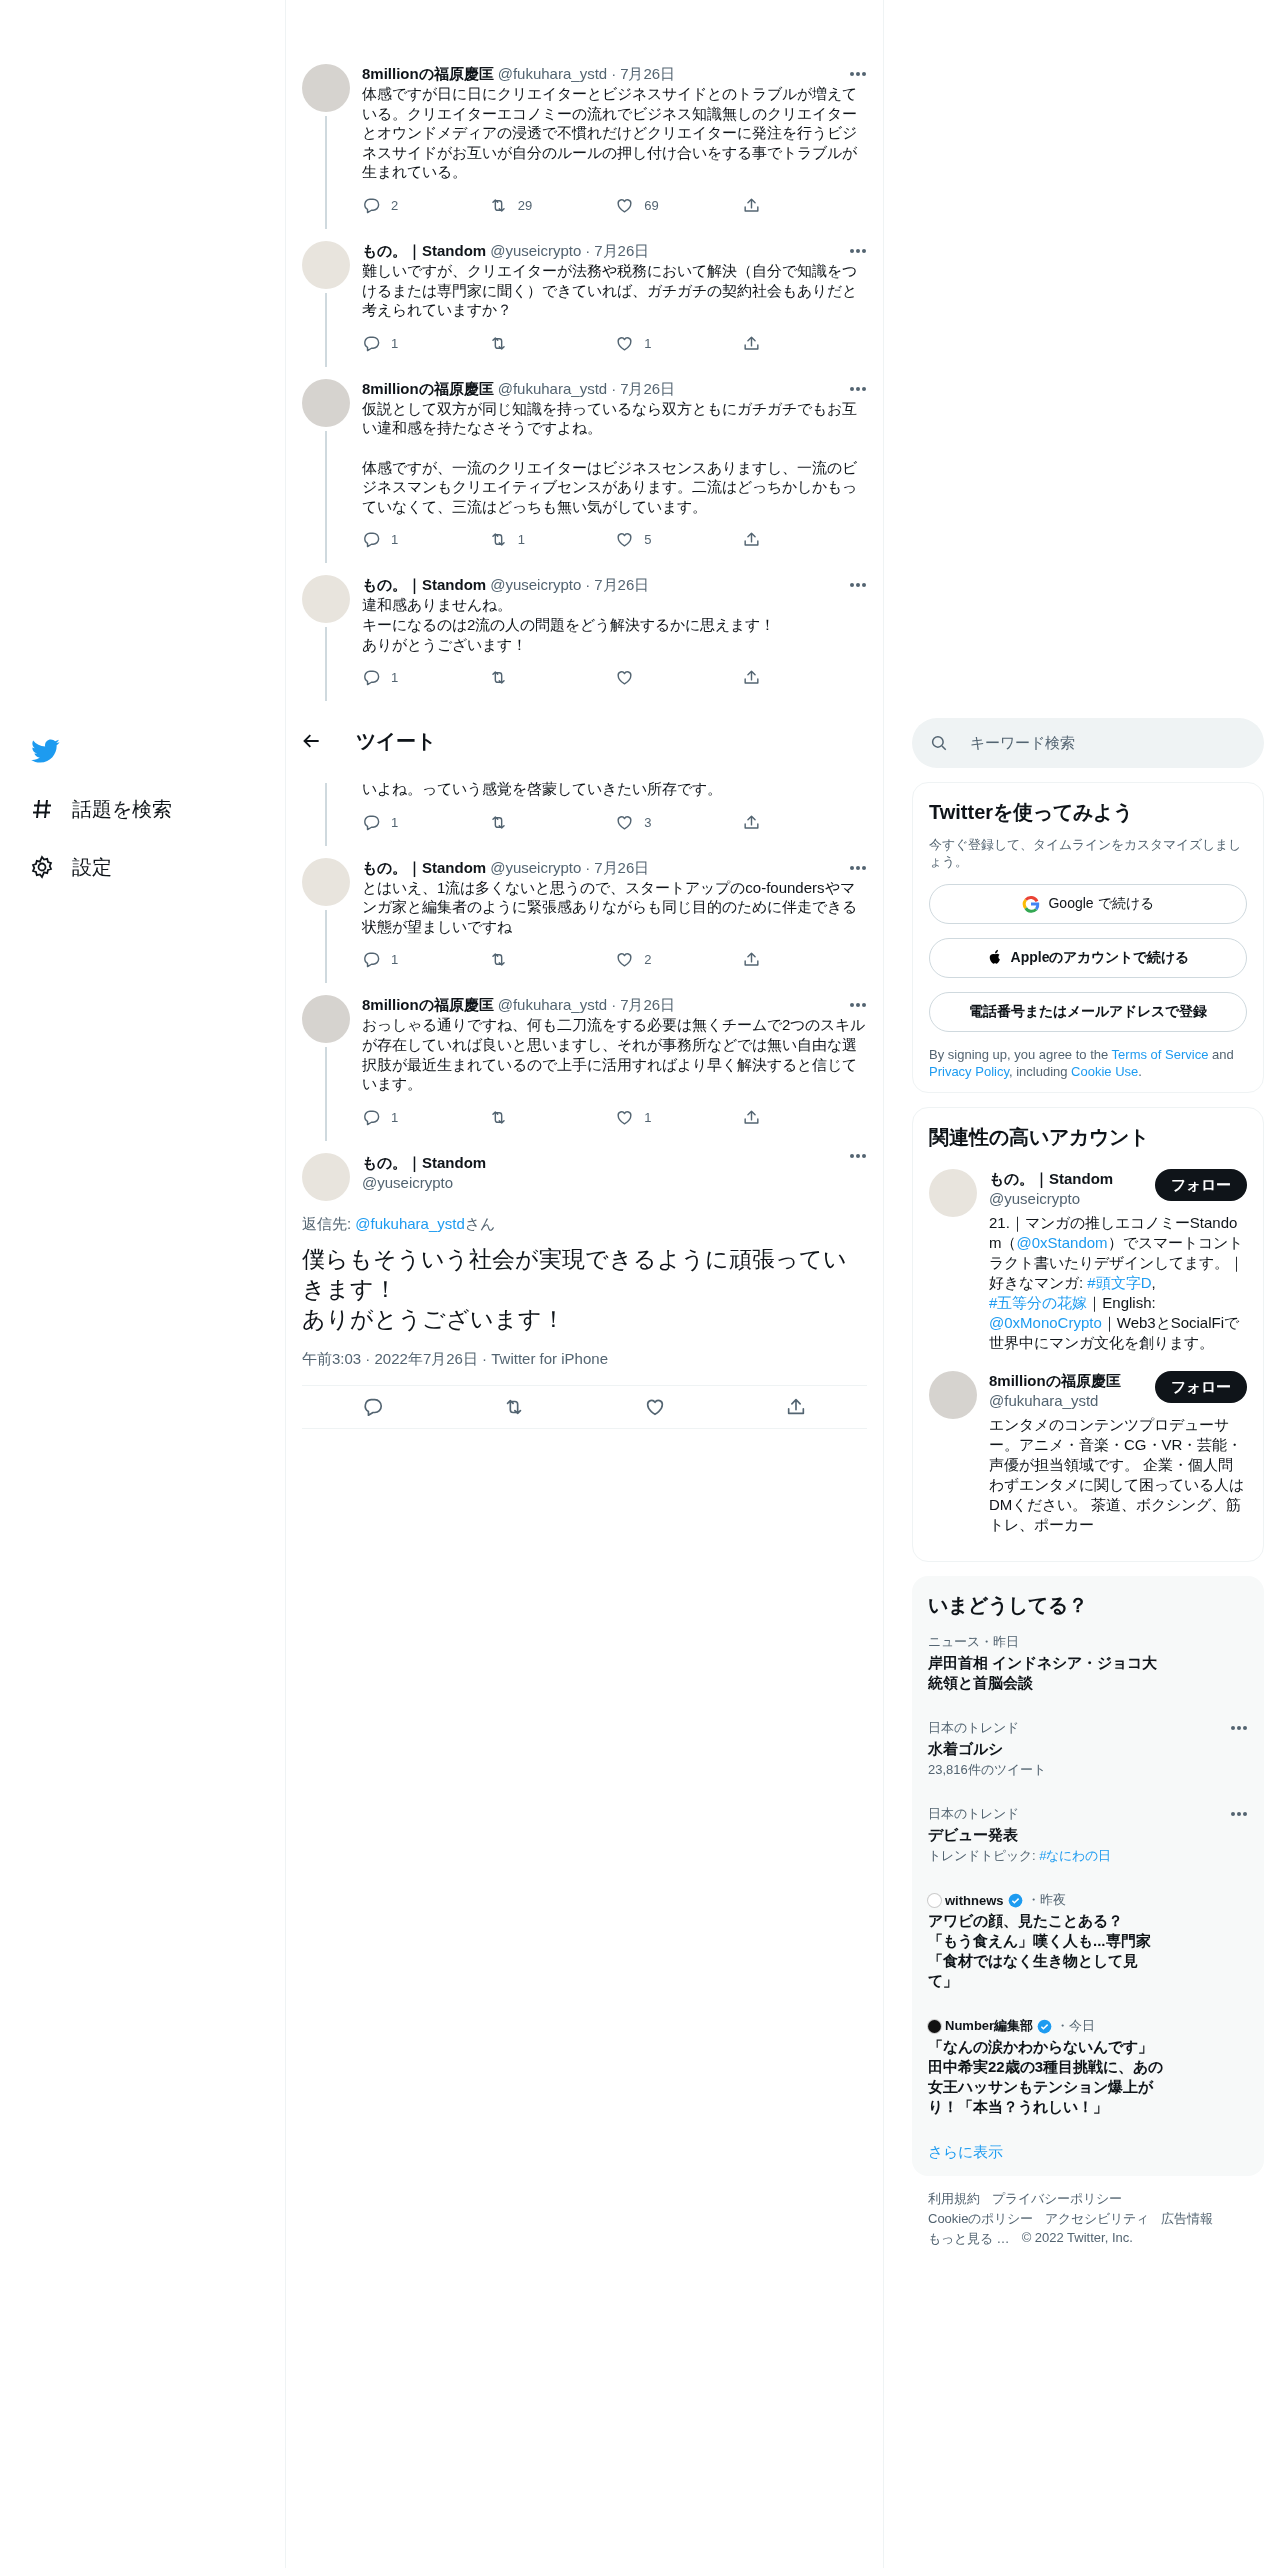  Describe the element at coordinates (1008, 1605) in the screenshot. I see `card-title: いまどうしてる？` at that location.